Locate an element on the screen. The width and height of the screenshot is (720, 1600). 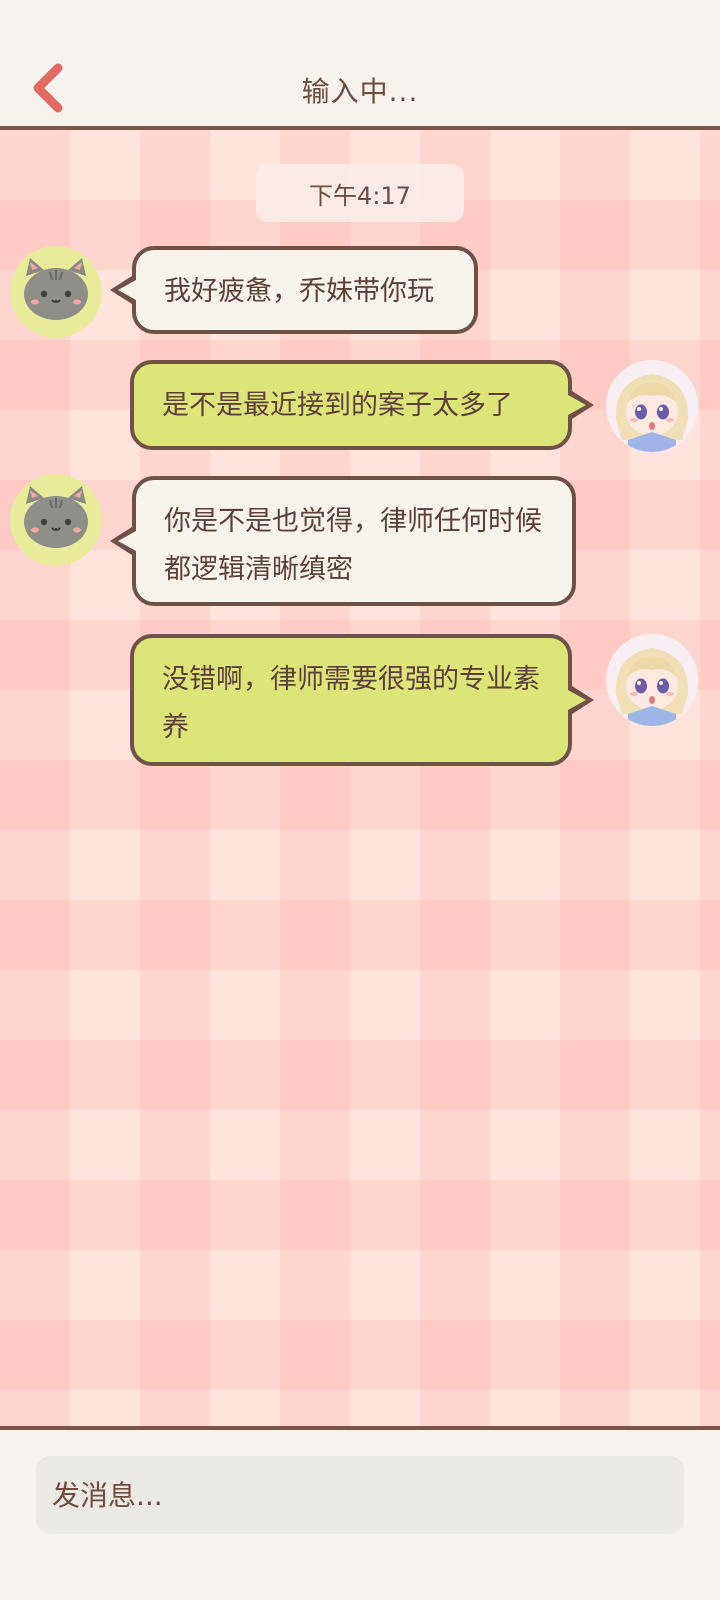
message-text: 你是不是也觉得，律师任何时候都逻辑清晰缜密 is located at coordinates (353, 545).